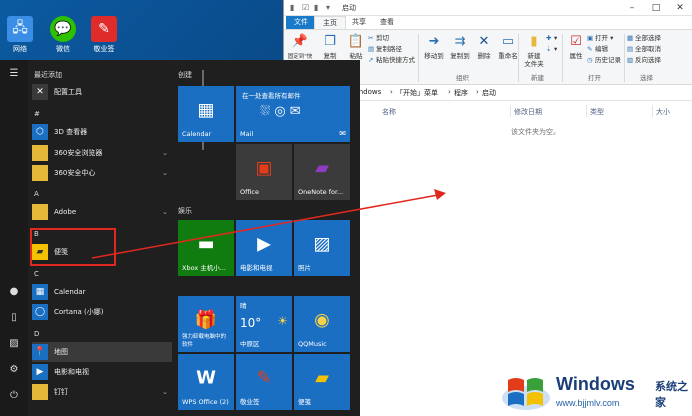 Image resolution: width=692 pixels, height=416 pixels. I want to click on annotation-arrow, so click(268, 224).